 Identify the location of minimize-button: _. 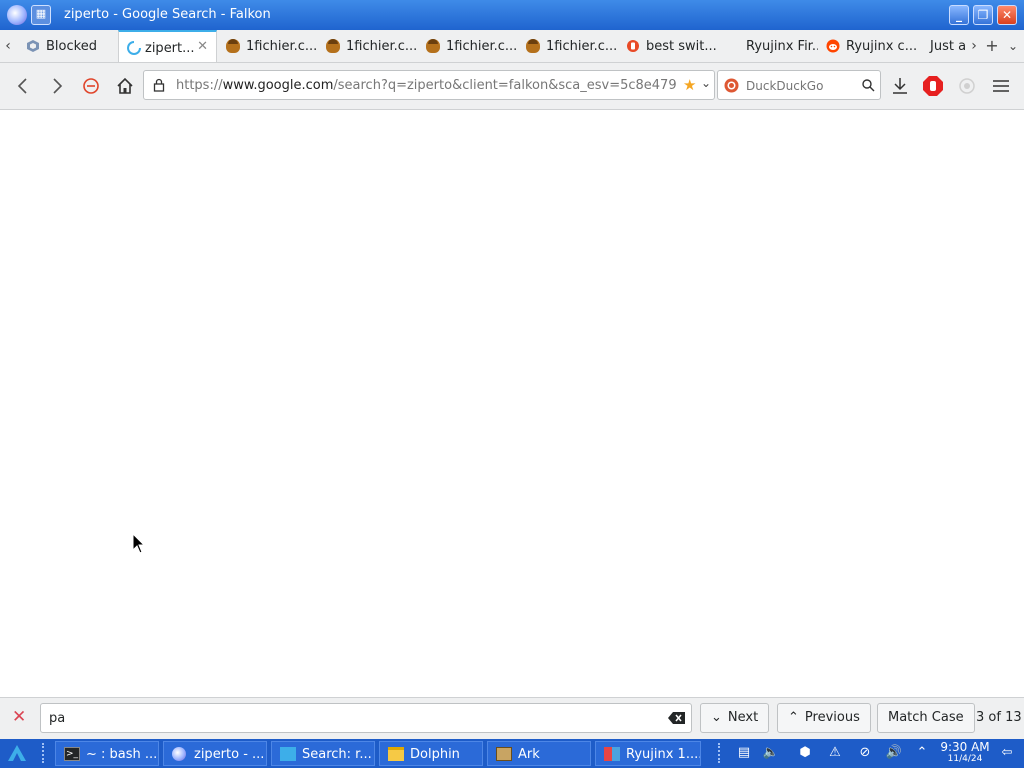
(959, 15).